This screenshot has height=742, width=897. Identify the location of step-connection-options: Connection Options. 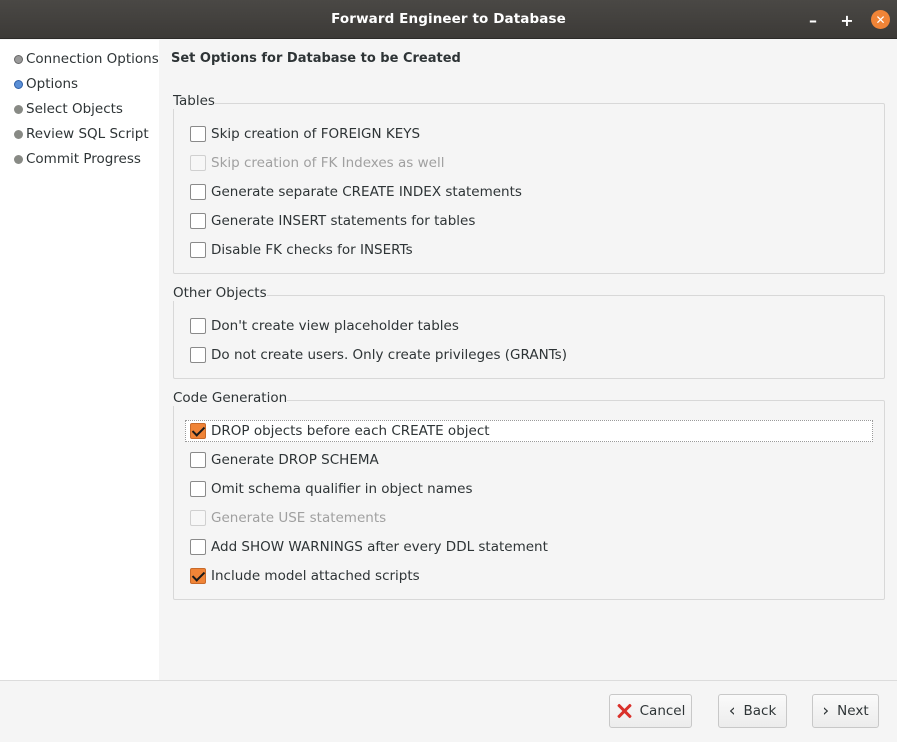
(86, 59).